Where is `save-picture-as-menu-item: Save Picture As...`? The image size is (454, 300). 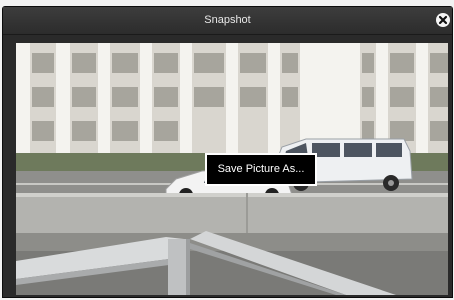
save-picture-as-menu-item: Save Picture As... is located at coordinates (261, 169).